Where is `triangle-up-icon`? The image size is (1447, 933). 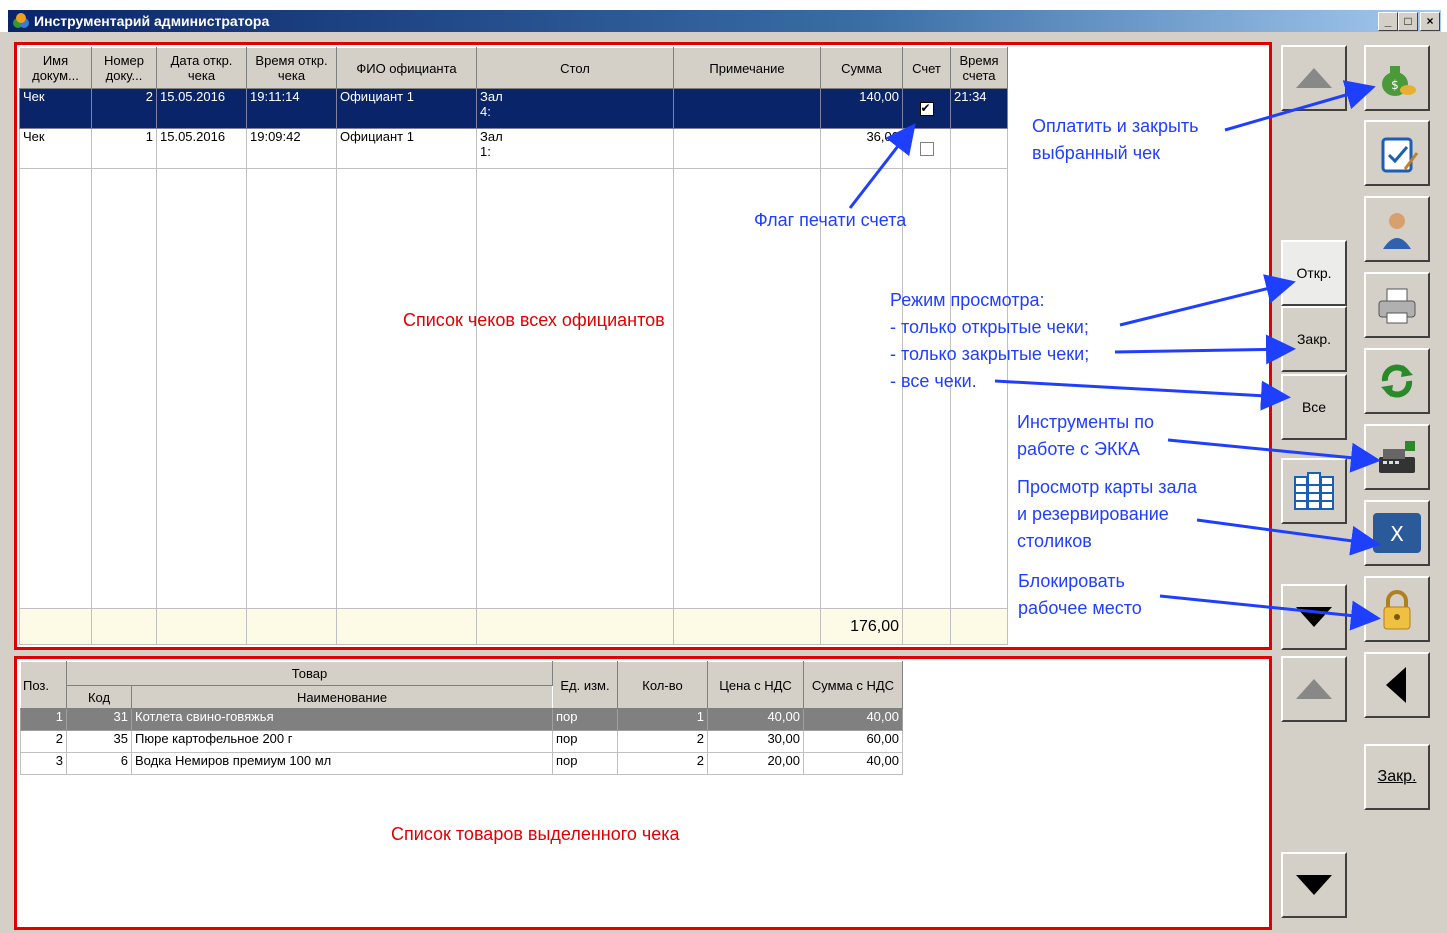 triangle-up-icon is located at coordinates (1314, 78).